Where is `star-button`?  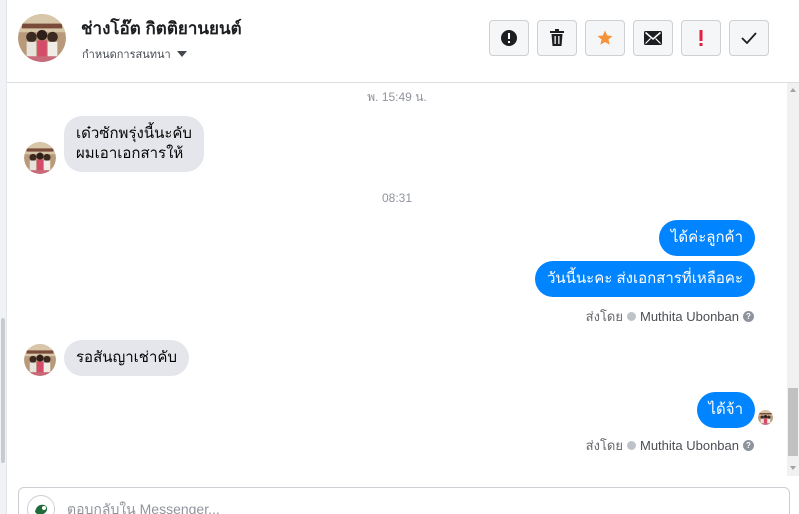
star-button is located at coordinates (605, 38).